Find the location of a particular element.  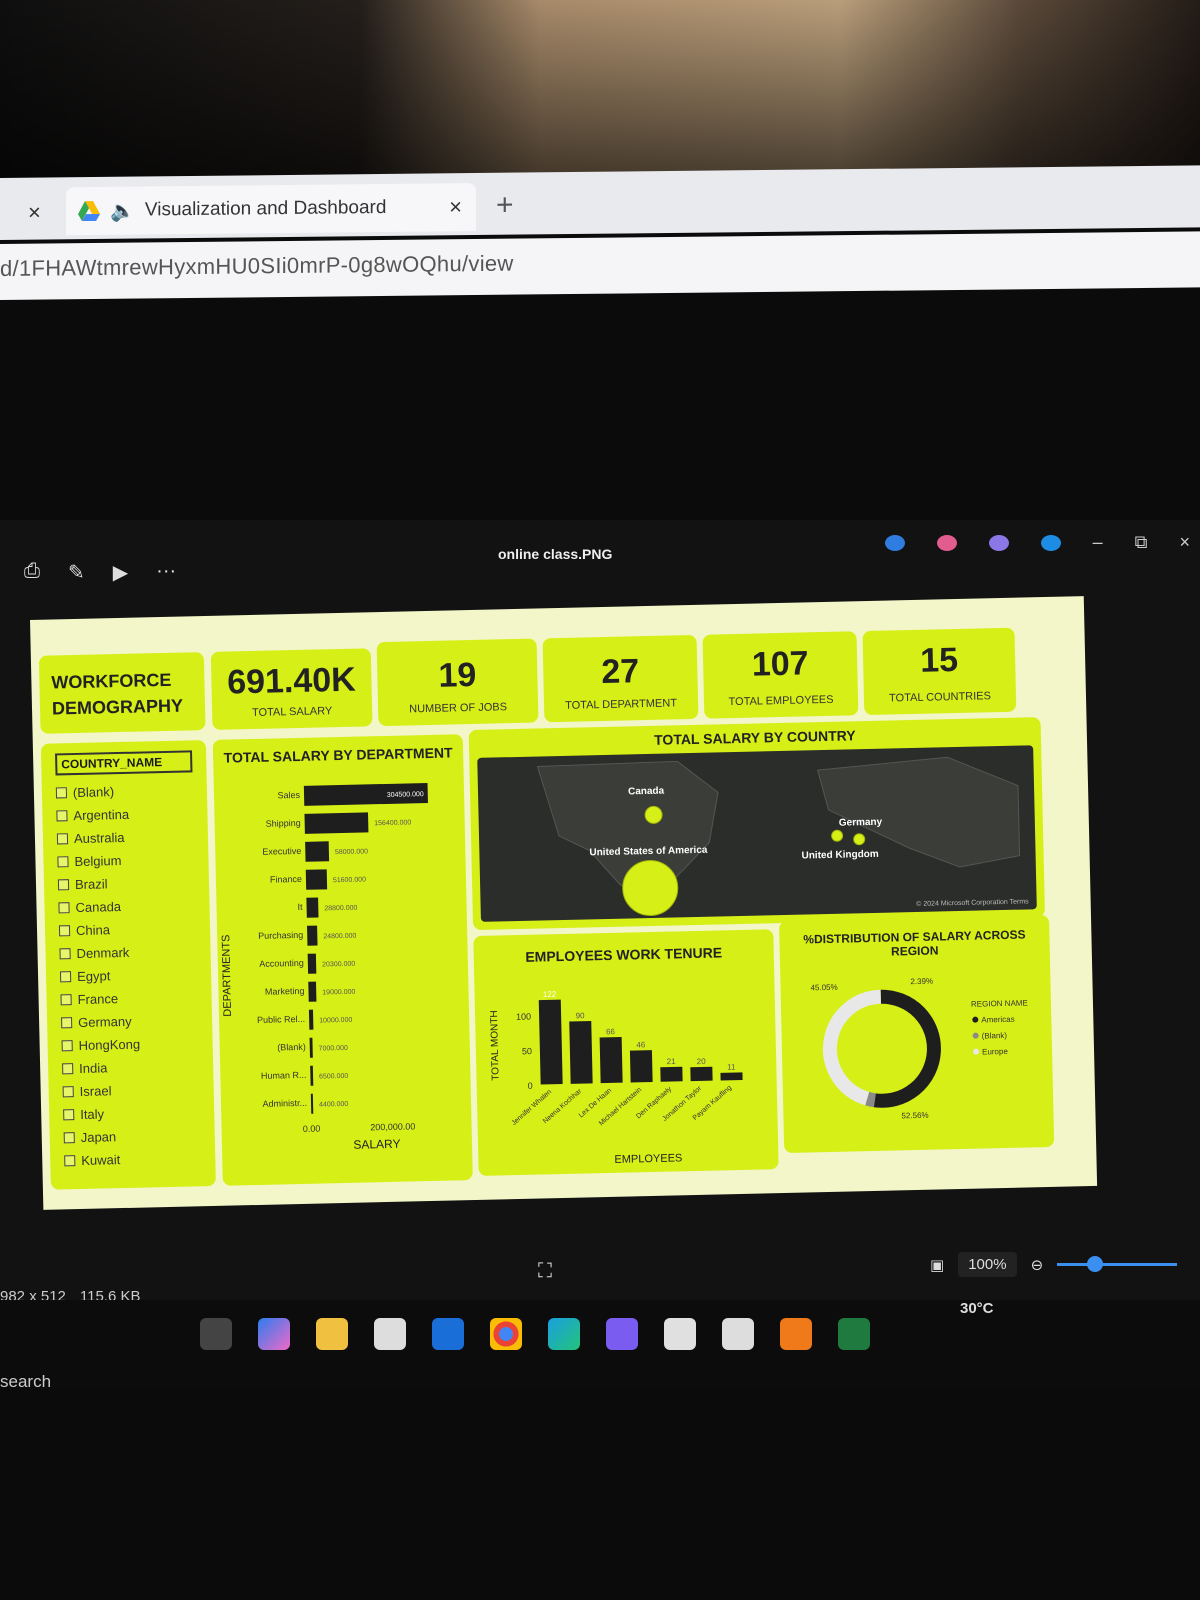

excel-icon is located at coordinates (854, 1334).